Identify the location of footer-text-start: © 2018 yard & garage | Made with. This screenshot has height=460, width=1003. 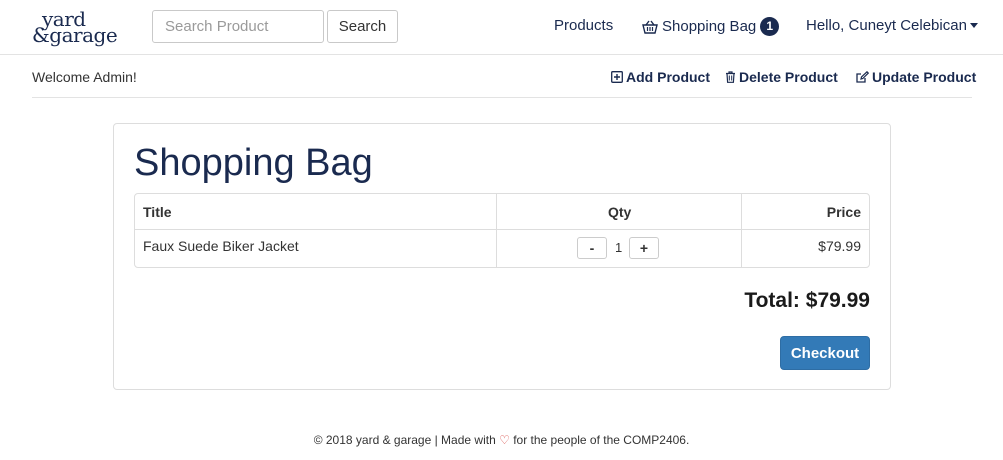
(404, 440).